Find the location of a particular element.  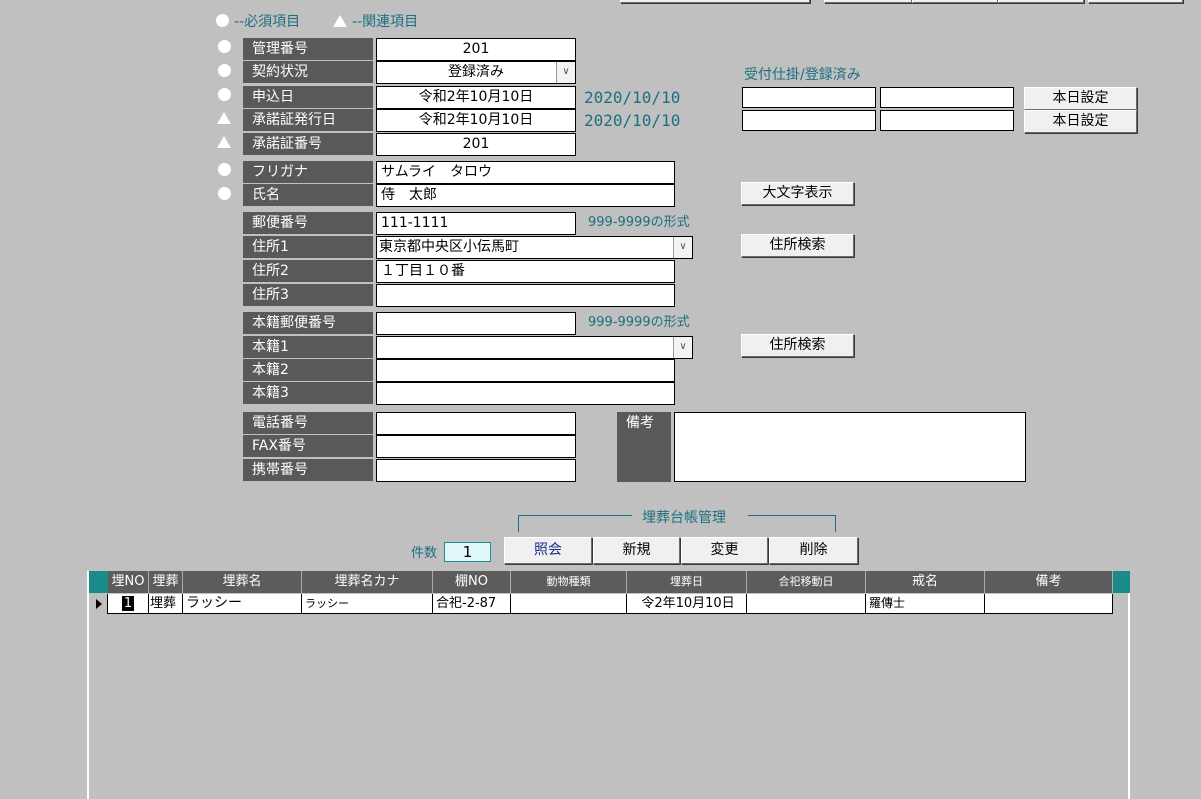

cell-kaimyo: 羅傳士 is located at coordinates (925, 604).